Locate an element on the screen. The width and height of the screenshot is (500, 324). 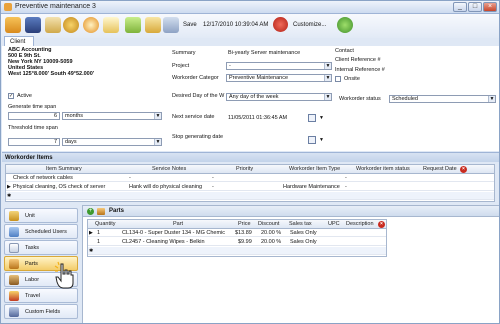
active-checkbox: ✓ is located at coordinates (11, 96).